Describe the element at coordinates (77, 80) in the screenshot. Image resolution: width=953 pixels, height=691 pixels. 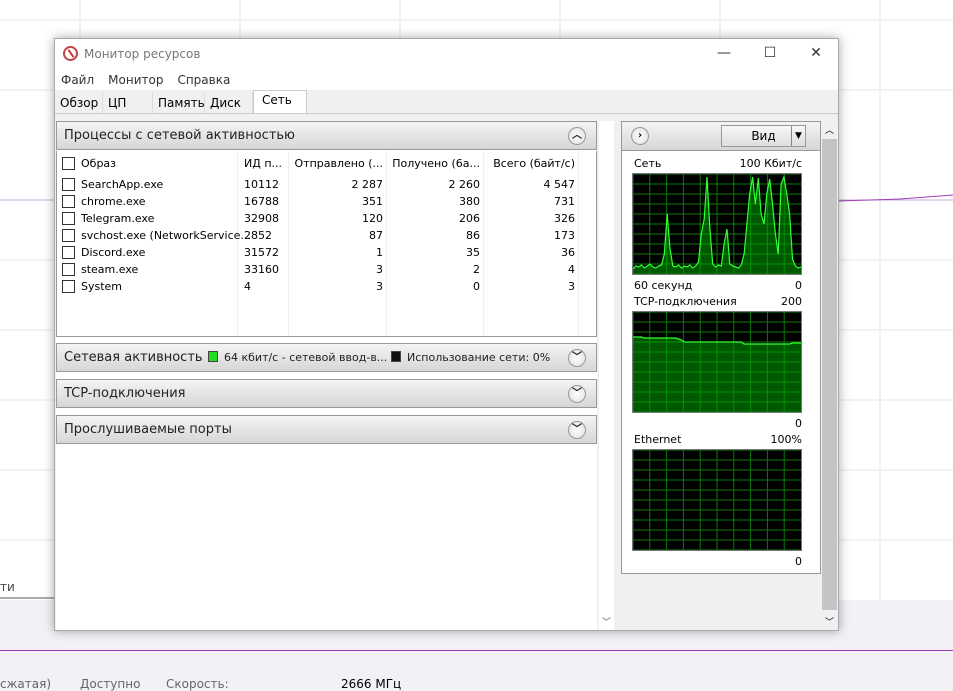
I see `menu-file: Файл` at that location.